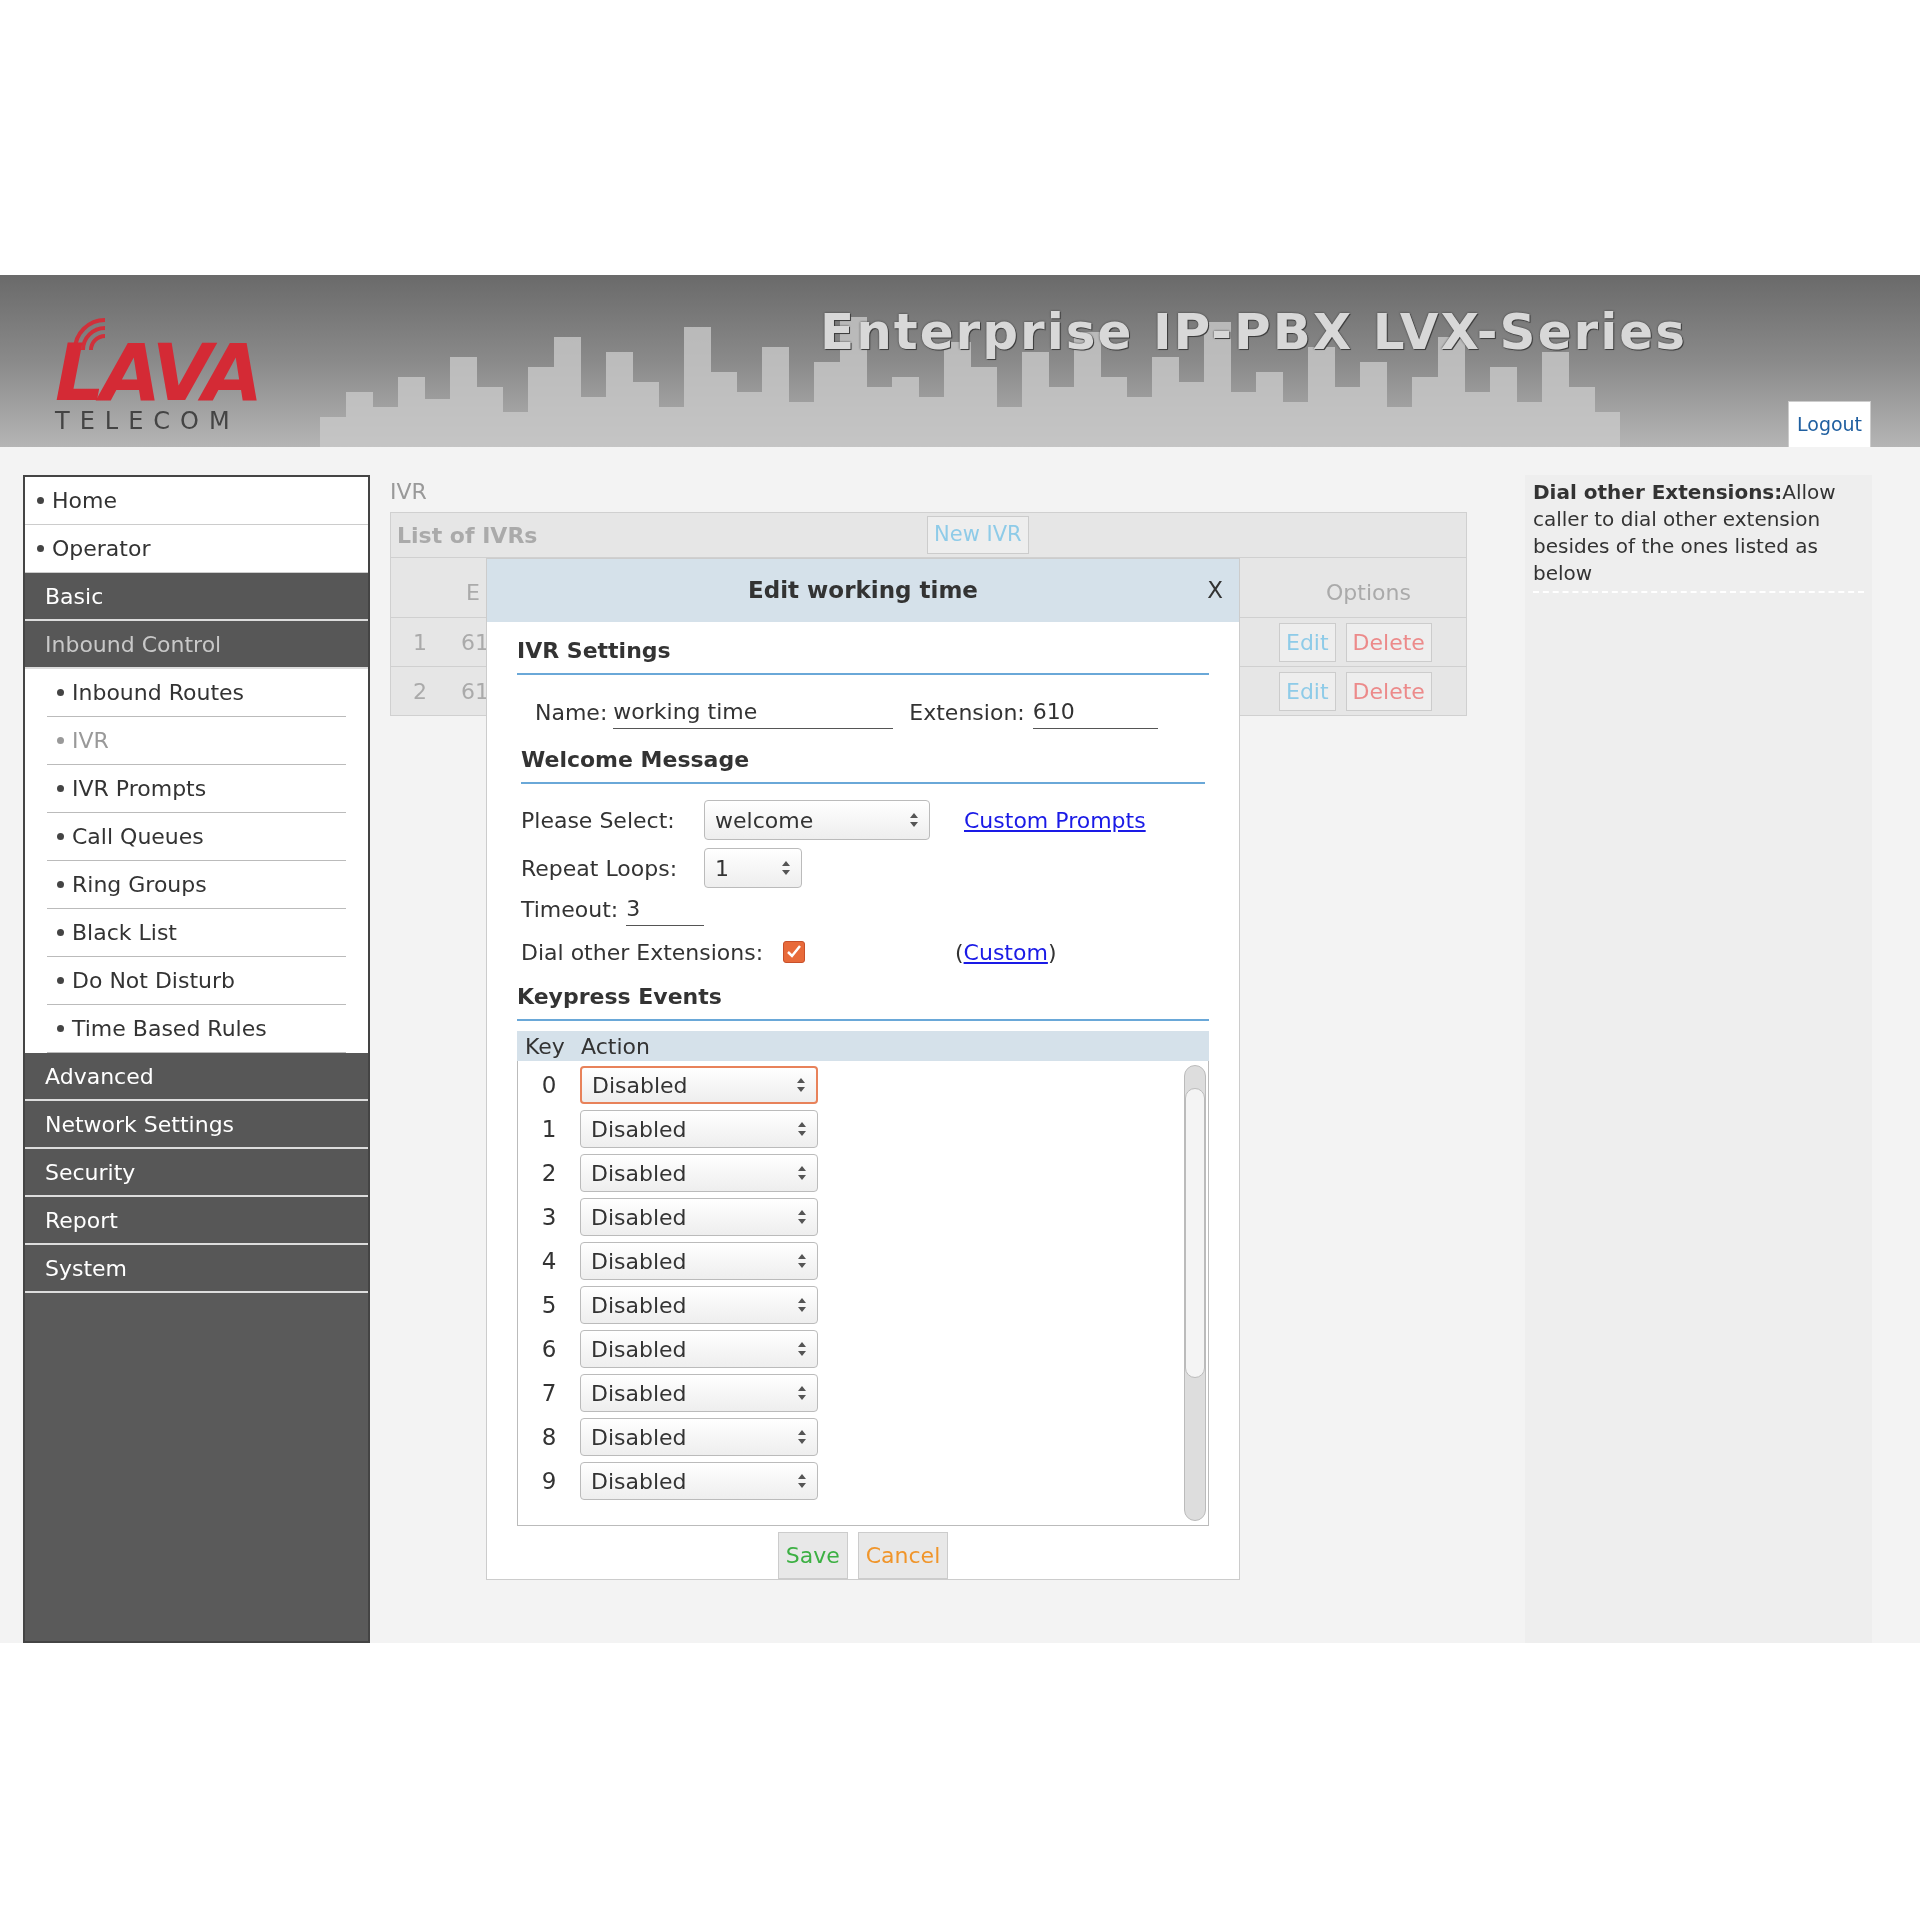 This screenshot has height=1920, width=1920. I want to click on column-header: E, so click(473, 593).